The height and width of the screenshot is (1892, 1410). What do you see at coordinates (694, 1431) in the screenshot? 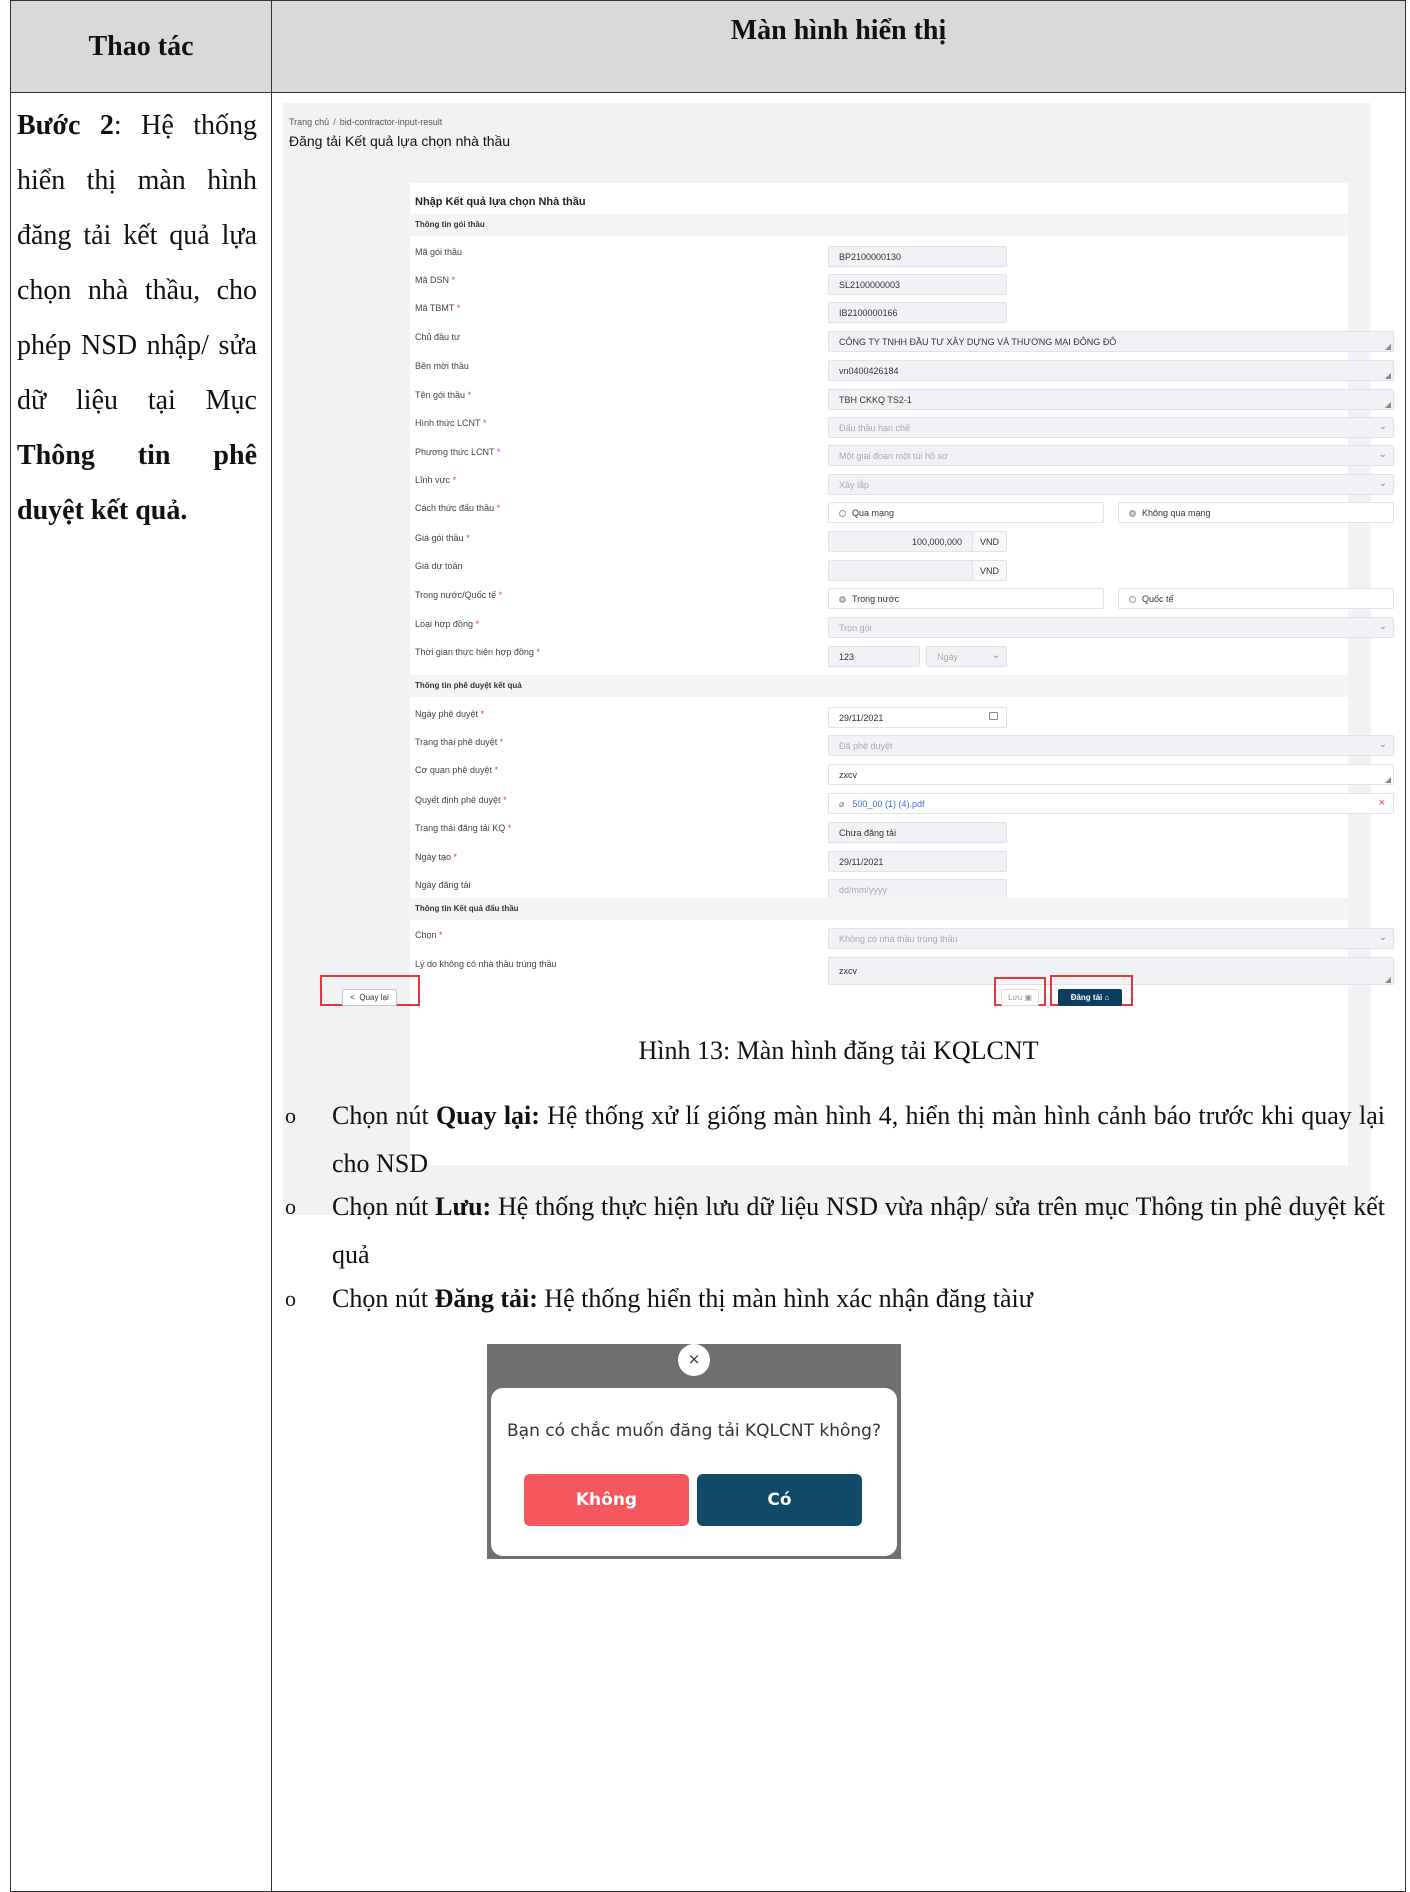
I see `dialog-message: Bạn có chắc muốn đăng tải KQLCNT không?` at bounding box center [694, 1431].